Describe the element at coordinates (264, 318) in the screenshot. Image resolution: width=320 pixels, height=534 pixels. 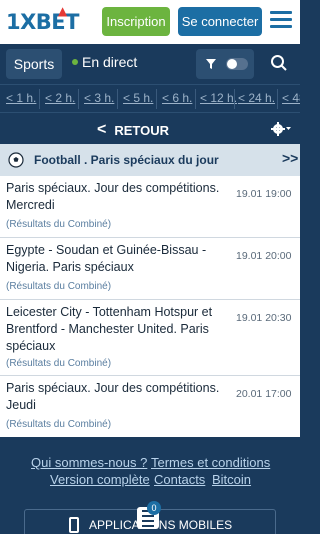
I see `match-time: 19.01 20:30` at that location.